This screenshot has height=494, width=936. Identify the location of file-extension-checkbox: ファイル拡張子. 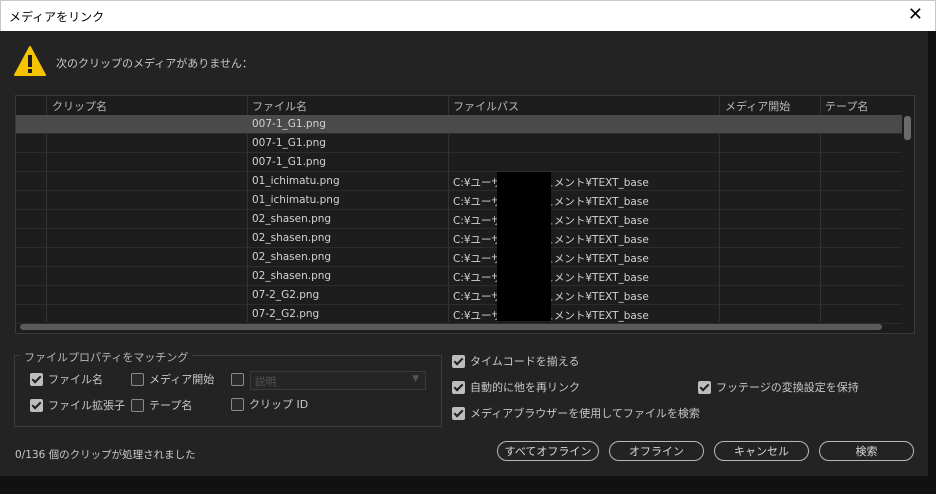
(77, 405).